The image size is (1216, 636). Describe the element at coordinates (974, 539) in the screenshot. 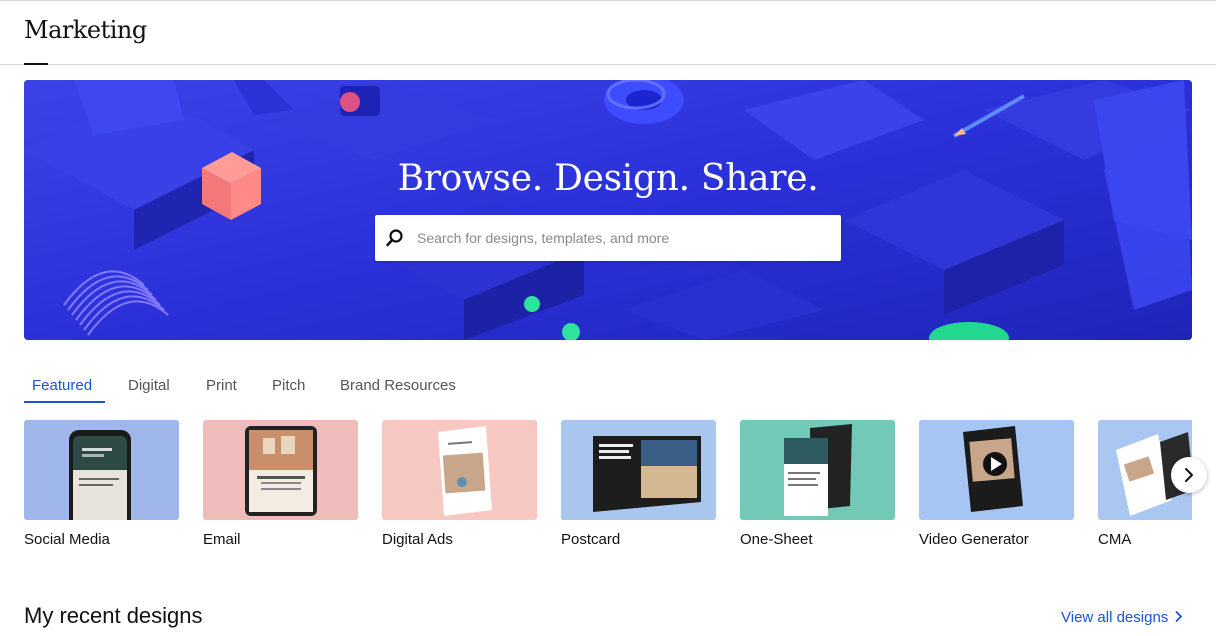

I see `category-label: Video Generator` at that location.